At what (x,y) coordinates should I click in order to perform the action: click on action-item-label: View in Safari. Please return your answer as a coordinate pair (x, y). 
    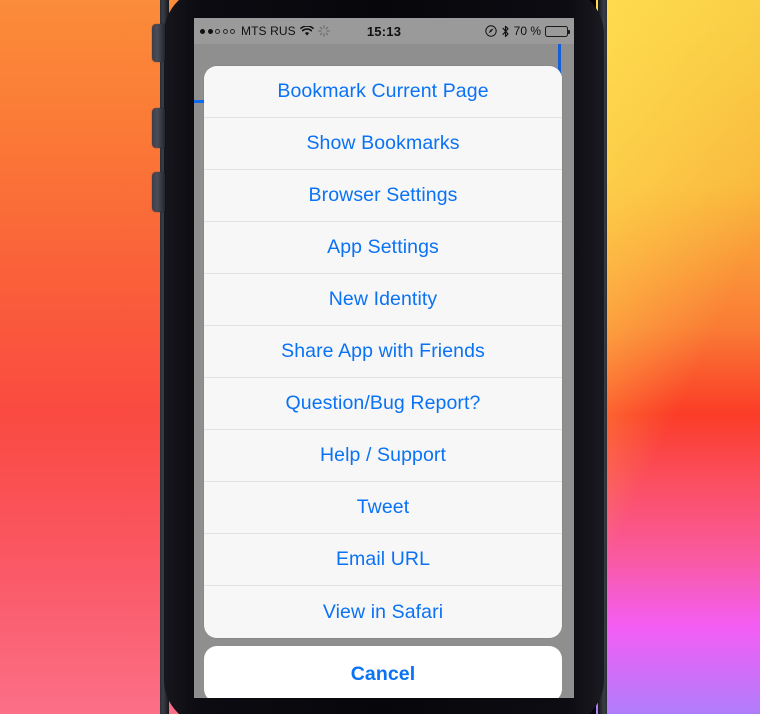
    Looking at the image, I should click on (383, 611).